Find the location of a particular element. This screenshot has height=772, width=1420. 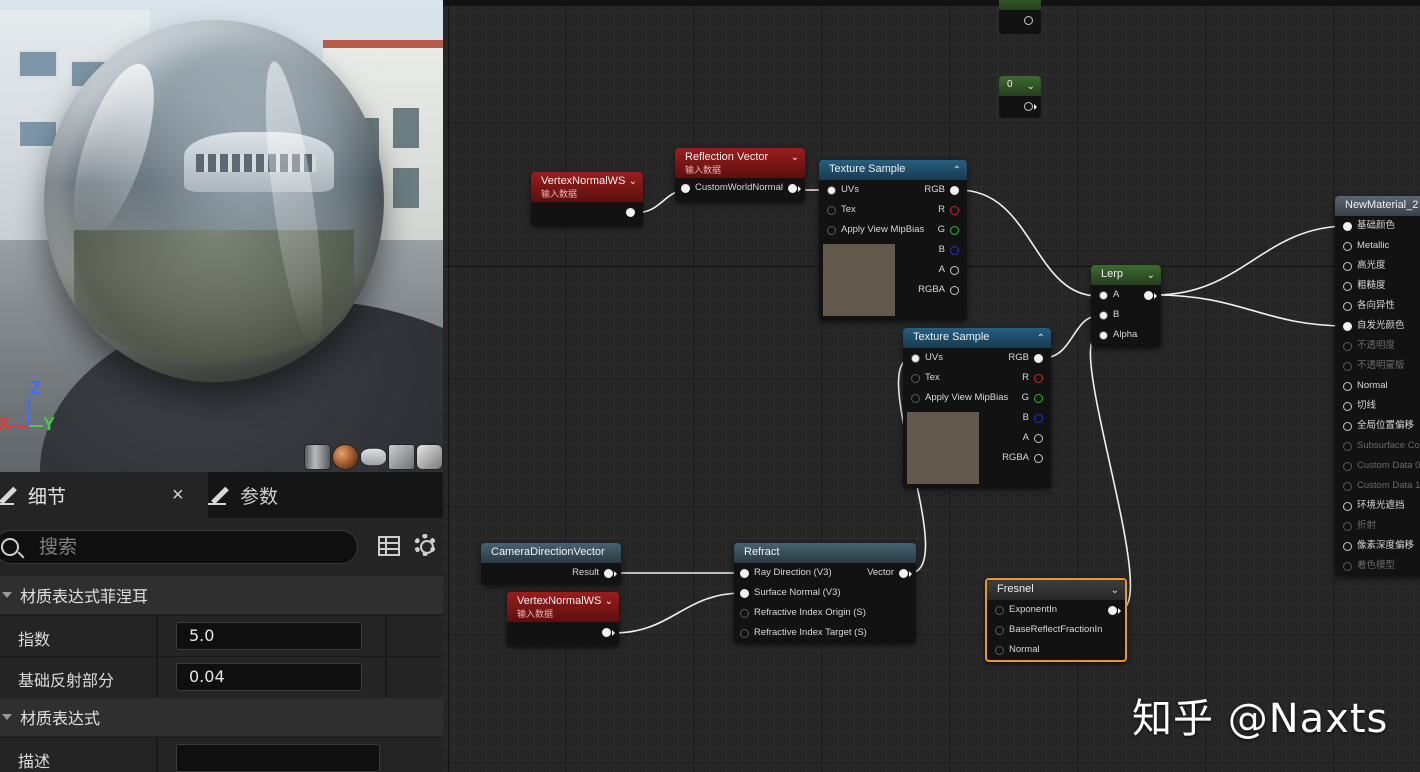

details-tabbar: 细节 × 参数 is located at coordinates (221, 495).